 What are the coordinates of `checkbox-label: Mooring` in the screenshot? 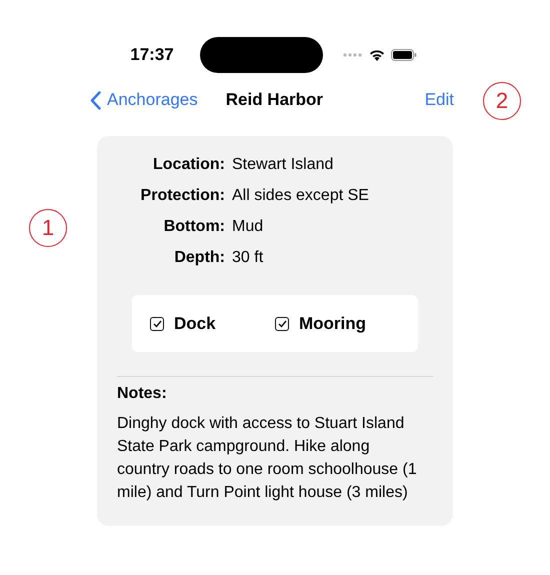 It's located at (332, 324).